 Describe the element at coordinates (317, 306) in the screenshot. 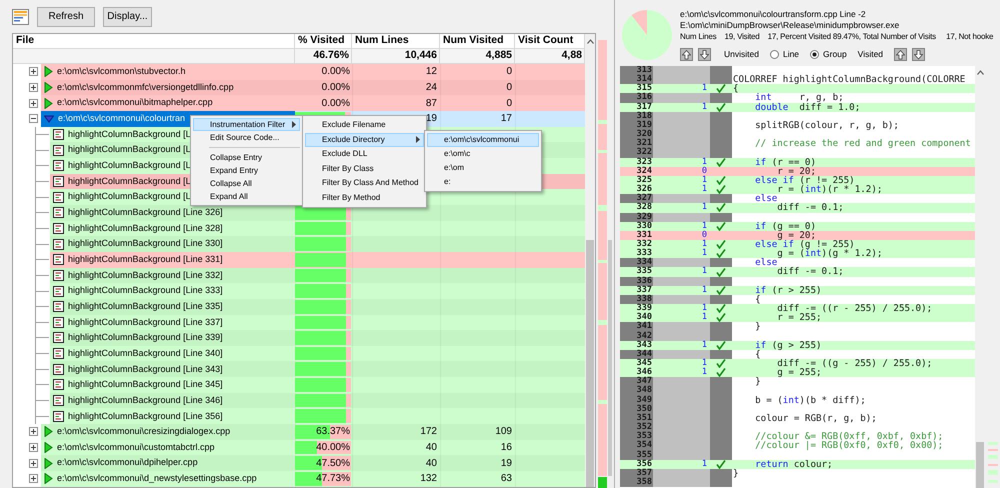

I see `tree-row: highlightColumnBackground [Line 335]` at that location.